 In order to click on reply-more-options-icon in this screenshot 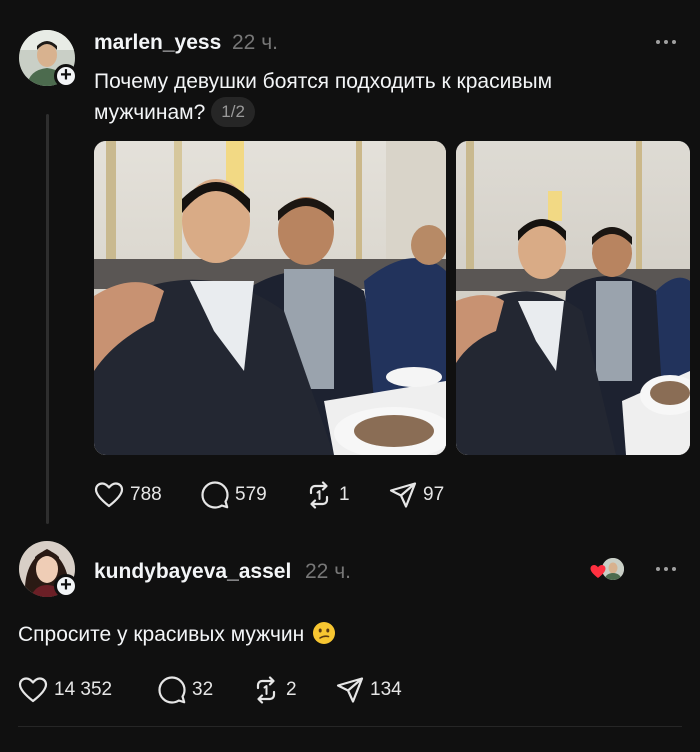, I will do `click(666, 569)`.